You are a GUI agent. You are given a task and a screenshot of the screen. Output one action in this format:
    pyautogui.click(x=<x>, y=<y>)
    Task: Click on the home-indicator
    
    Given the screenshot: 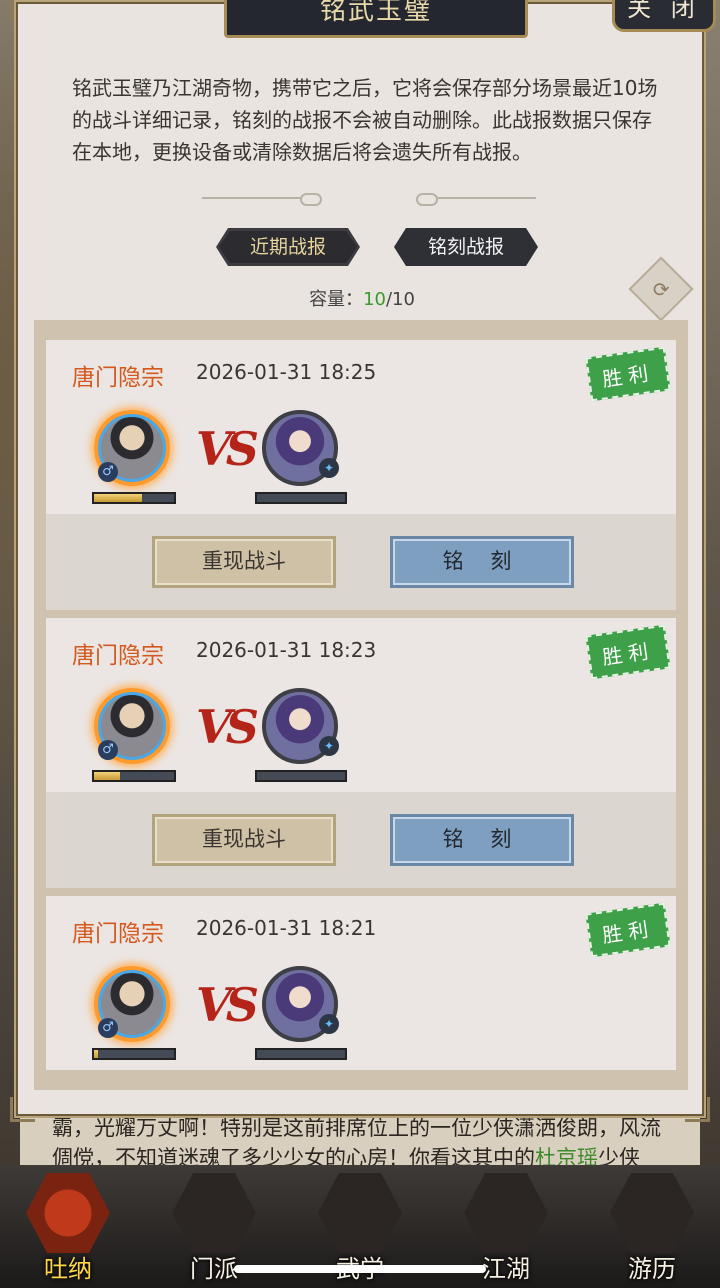 What is the action you would take?
    pyautogui.click(x=360, y=1269)
    